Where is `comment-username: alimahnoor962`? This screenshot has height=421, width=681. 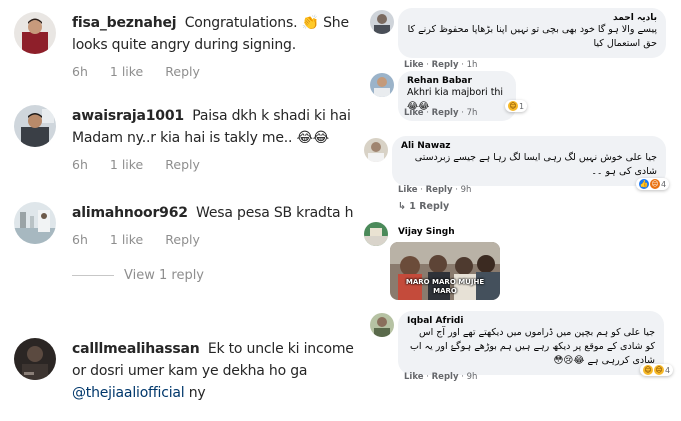
comment-username: alimahnoor962 is located at coordinates (130, 213).